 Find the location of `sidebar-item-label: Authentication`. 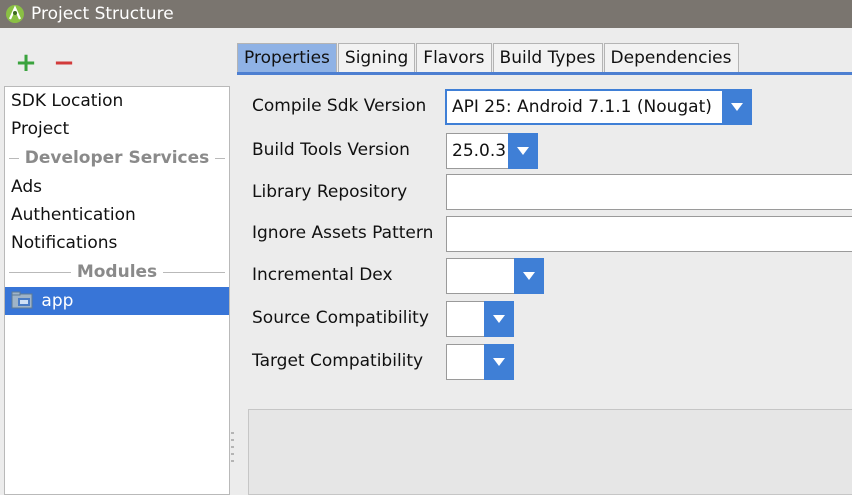

sidebar-item-label: Authentication is located at coordinates (73, 215).